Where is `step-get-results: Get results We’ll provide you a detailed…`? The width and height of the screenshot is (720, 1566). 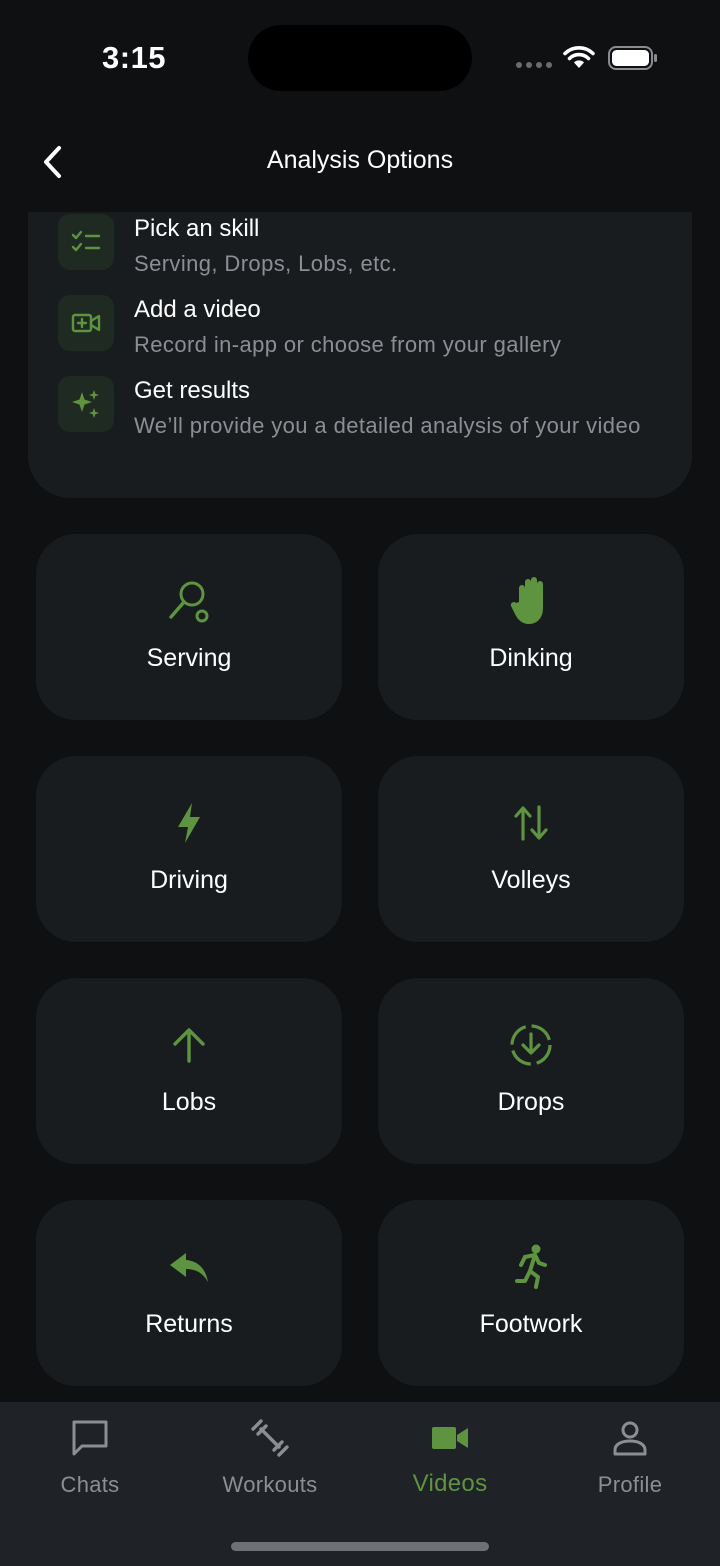 step-get-results: Get results We’ll provide you a detailed… is located at coordinates (355, 408).